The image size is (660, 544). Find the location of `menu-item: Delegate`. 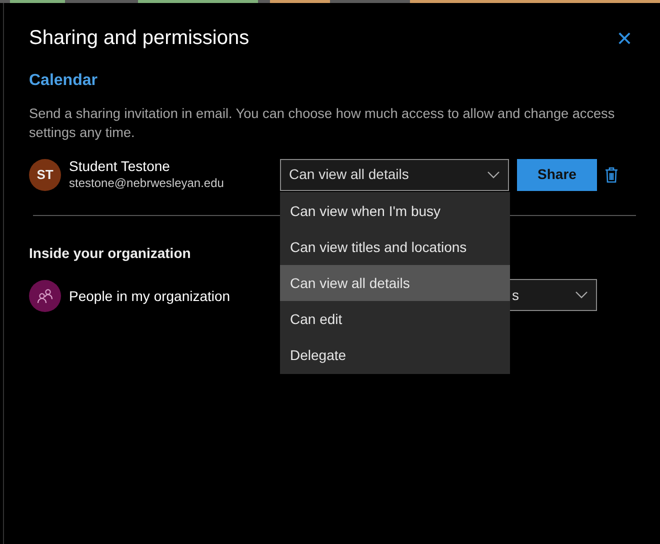

menu-item: Delegate is located at coordinates (395, 355).